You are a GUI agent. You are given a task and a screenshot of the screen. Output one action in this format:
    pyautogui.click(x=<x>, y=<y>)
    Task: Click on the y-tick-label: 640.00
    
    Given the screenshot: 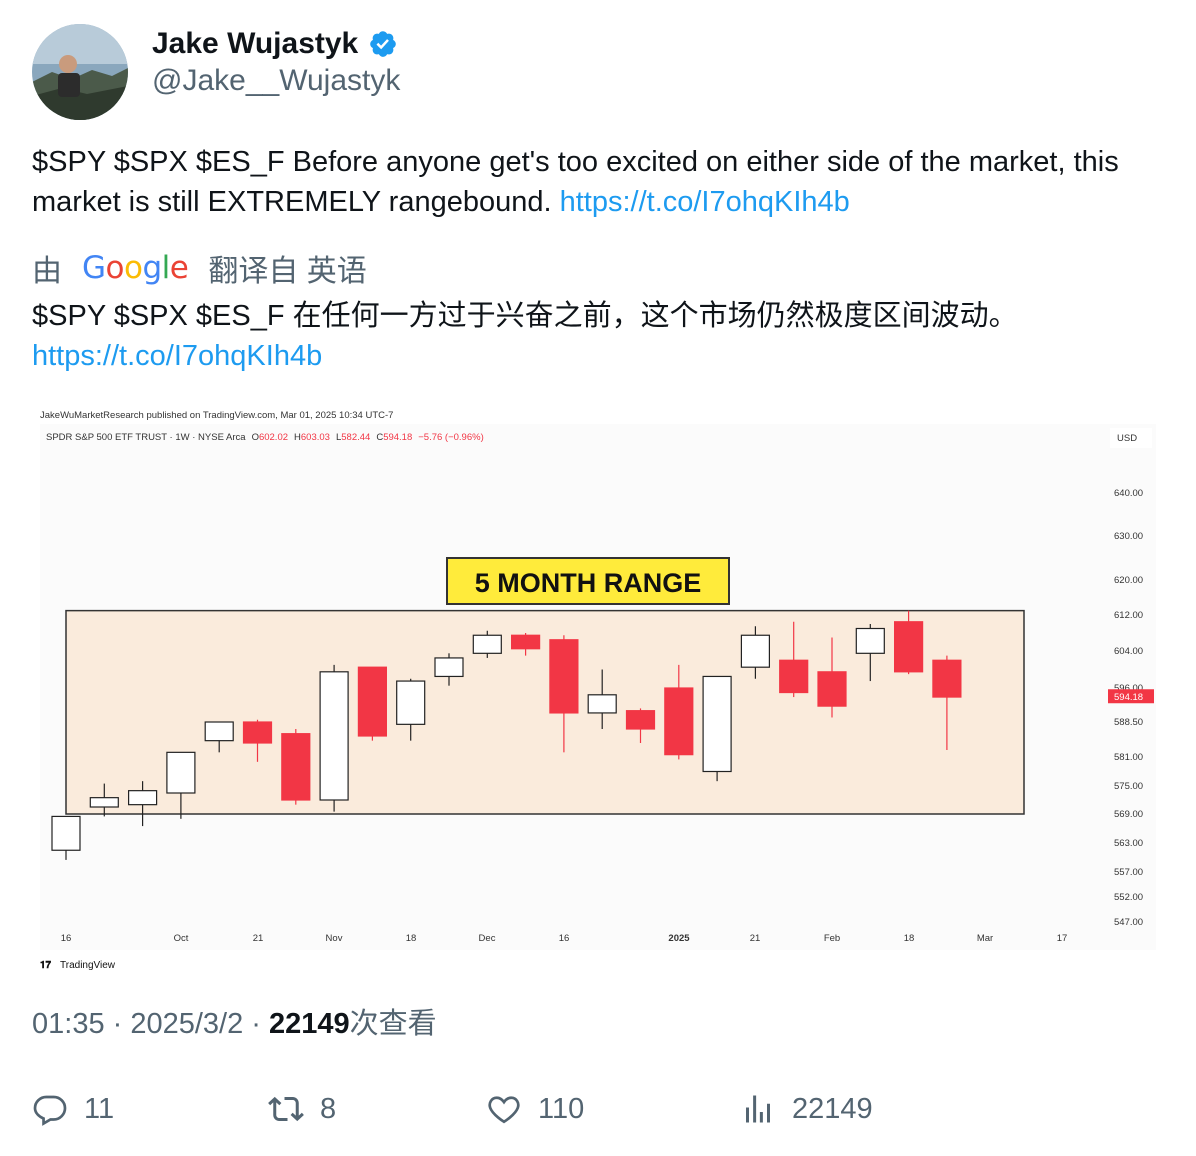 What is the action you would take?
    pyautogui.click(x=1128, y=493)
    